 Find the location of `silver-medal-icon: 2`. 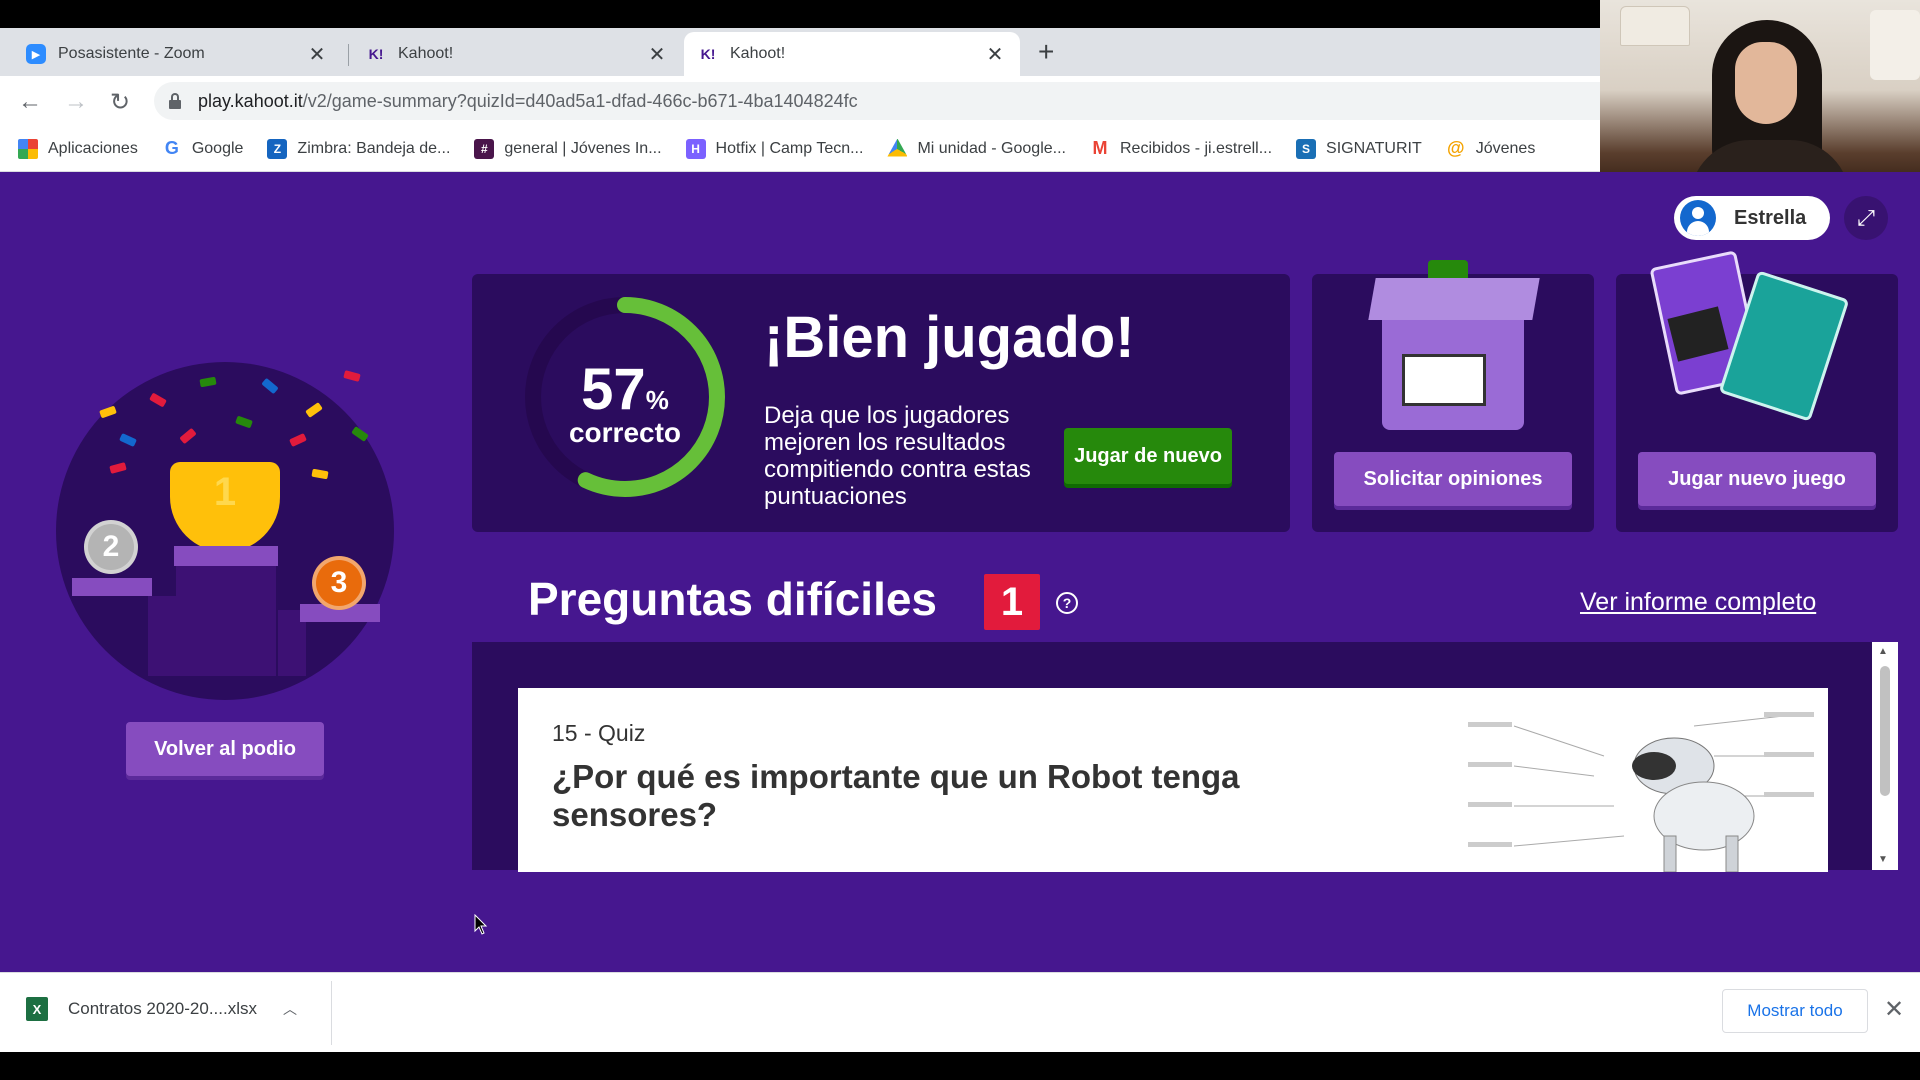

silver-medal-icon: 2 is located at coordinates (111, 547).